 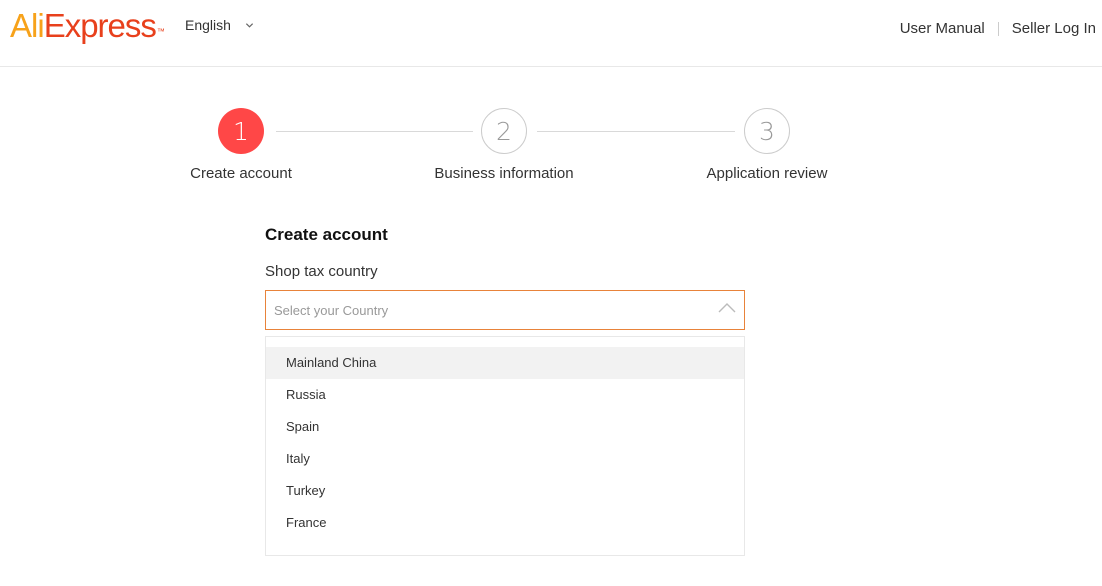 I want to click on country-select: Select your Country, so click(x=505, y=310).